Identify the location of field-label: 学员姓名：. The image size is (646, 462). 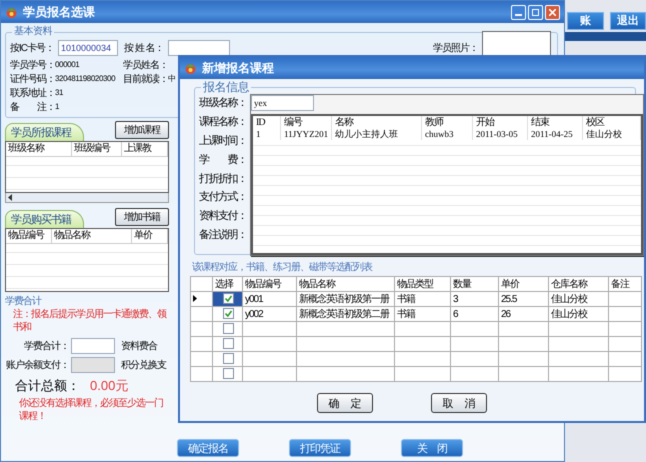
(145, 65).